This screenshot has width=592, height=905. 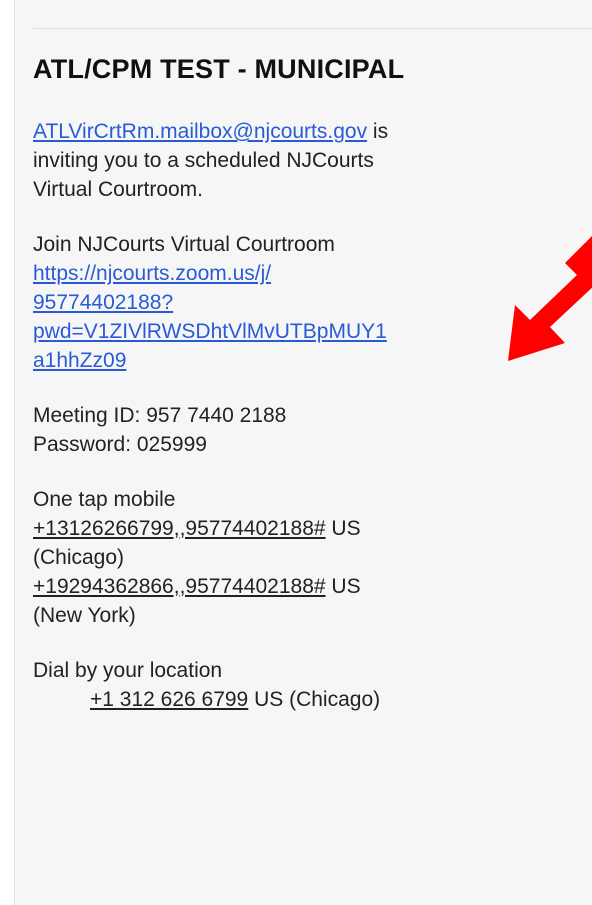 I want to click on join-url-line: 95774402188?, so click(x=103, y=302).